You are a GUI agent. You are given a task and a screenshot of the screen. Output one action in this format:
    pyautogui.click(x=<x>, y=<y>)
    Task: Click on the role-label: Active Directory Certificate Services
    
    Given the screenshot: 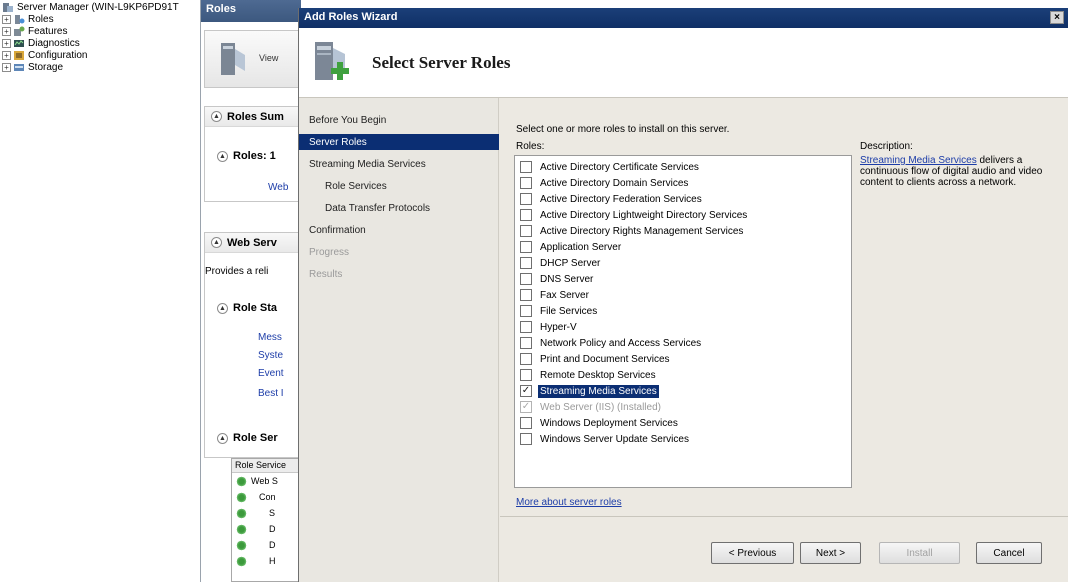 What is the action you would take?
    pyautogui.click(x=619, y=167)
    